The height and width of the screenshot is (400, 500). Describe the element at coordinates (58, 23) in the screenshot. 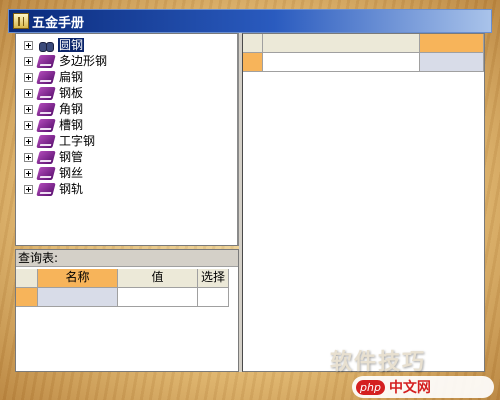

I see `window-title: 五金手册` at that location.